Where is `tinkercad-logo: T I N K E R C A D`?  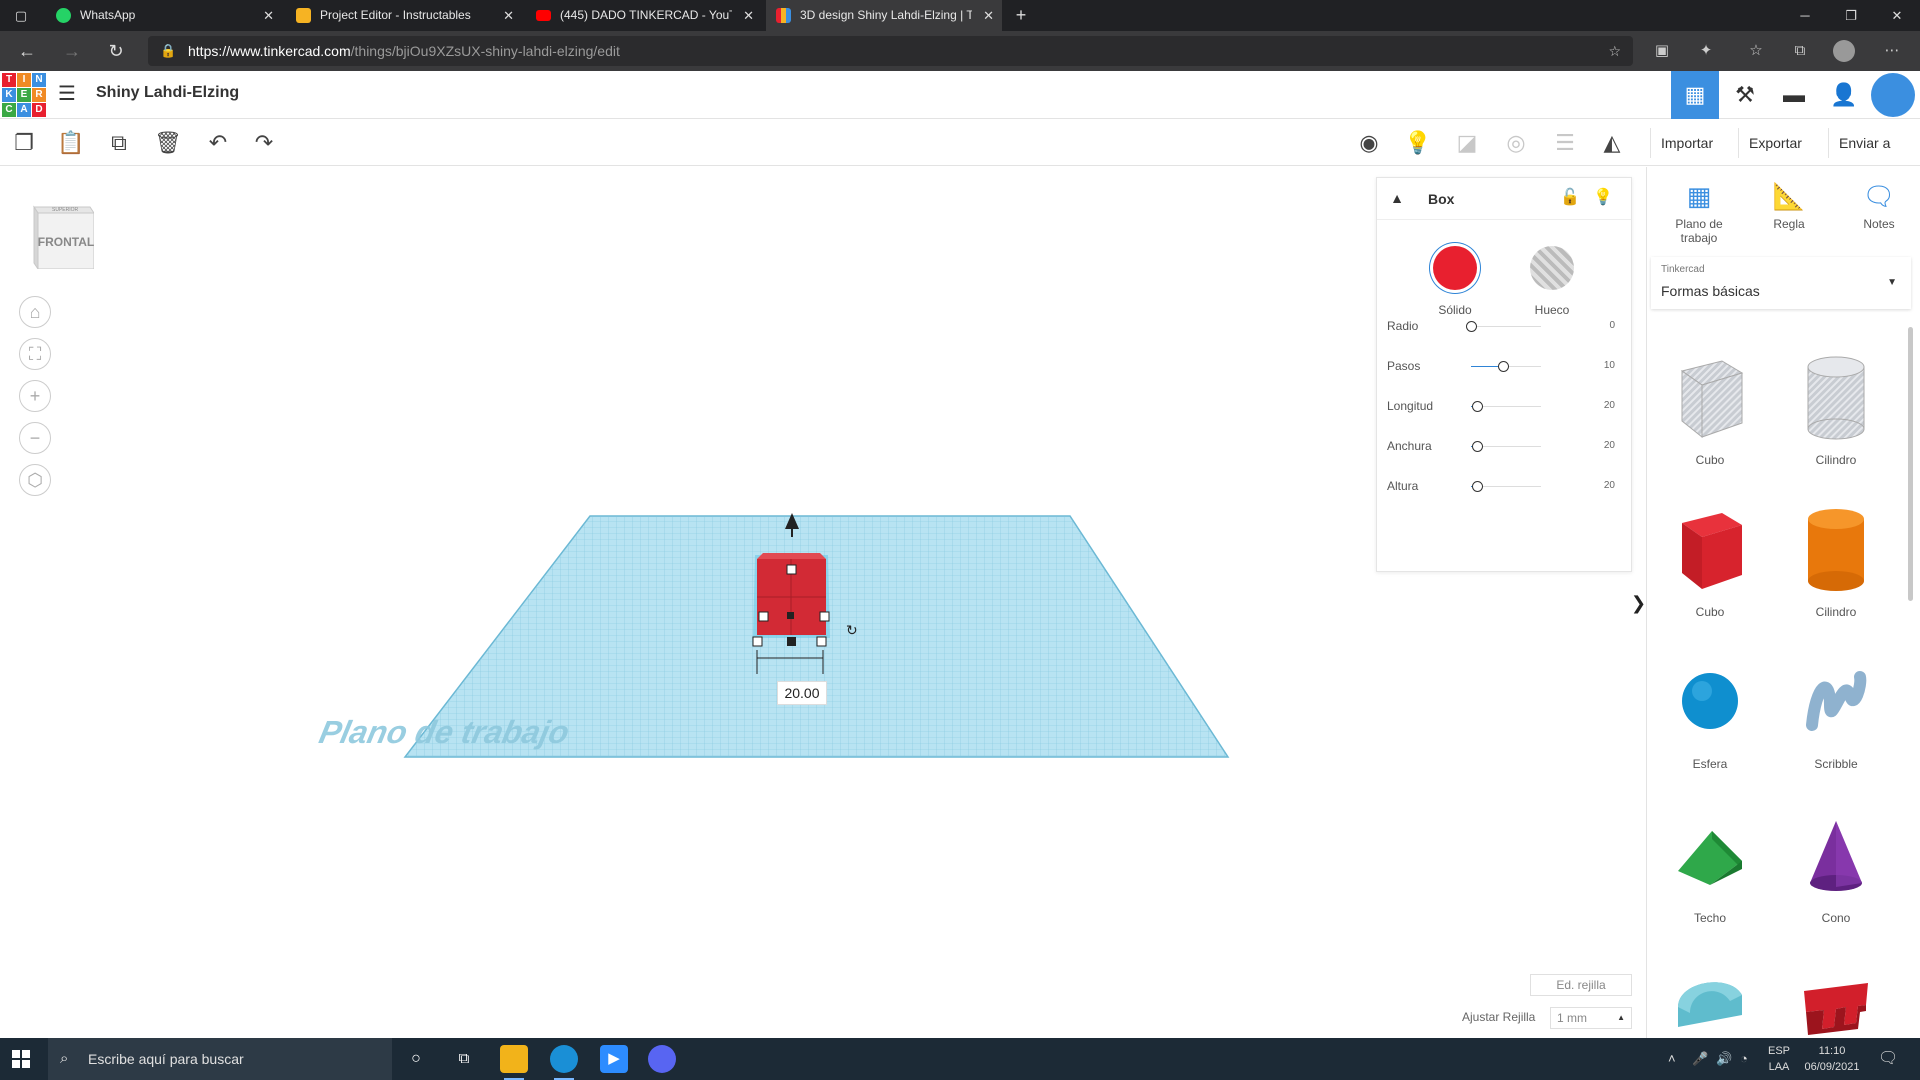 tinkercad-logo: T I N K E R C A D is located at coordinates (24, 95).